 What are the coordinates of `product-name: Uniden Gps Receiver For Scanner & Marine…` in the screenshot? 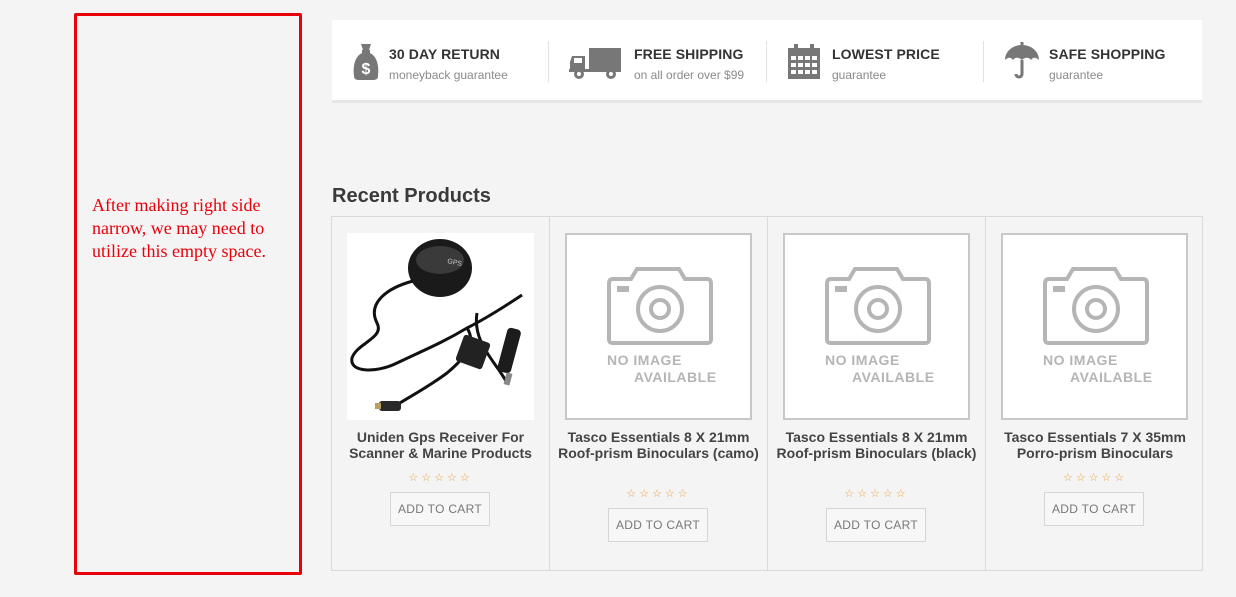 It's located at (440, 445).